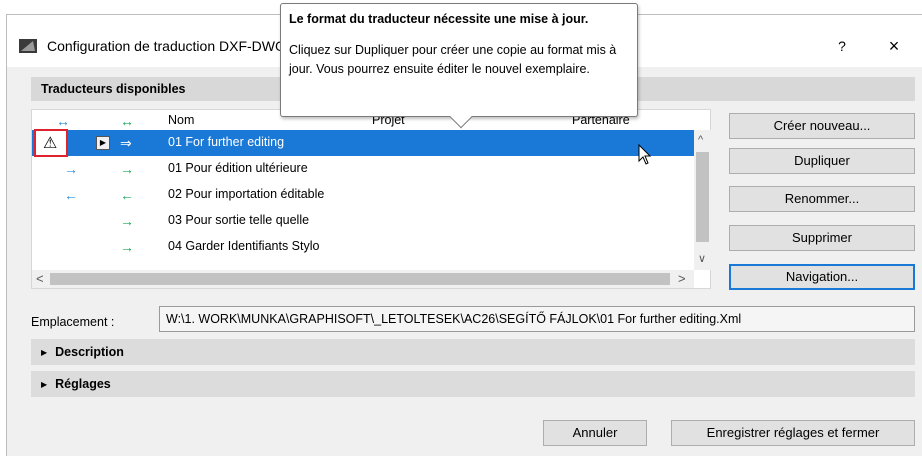 This screenshot has width=922, height=456. What do you see at coordinates (682, 278) in the screenshot?
I see `scroll-right-icon: >` at bounding box center [682, 278].